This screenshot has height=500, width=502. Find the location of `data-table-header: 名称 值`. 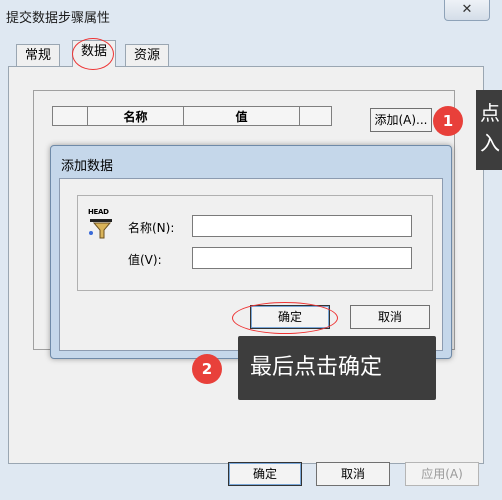

data-table-header: 名称 值 is located at coordinates (192, 116).